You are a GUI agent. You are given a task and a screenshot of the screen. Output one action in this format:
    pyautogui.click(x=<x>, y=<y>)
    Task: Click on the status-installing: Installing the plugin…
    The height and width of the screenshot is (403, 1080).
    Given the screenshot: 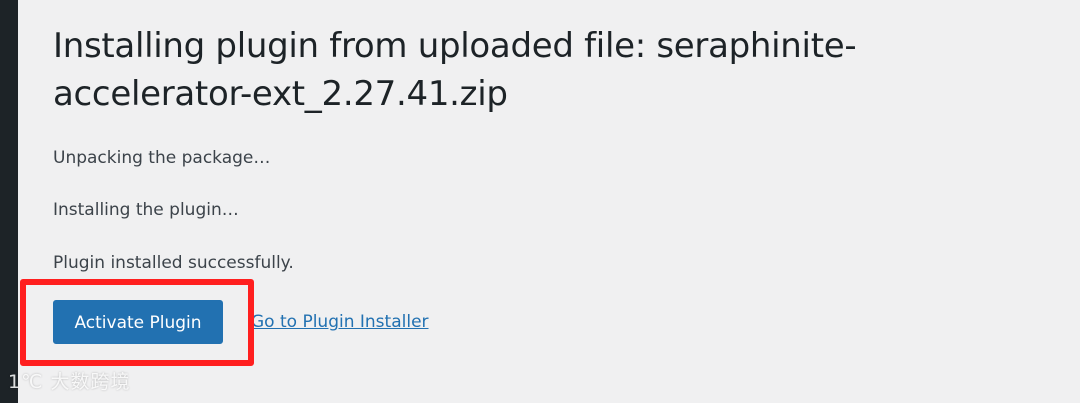 What is the action you would take?
    pyautogui.click(x=146, y=210)
    